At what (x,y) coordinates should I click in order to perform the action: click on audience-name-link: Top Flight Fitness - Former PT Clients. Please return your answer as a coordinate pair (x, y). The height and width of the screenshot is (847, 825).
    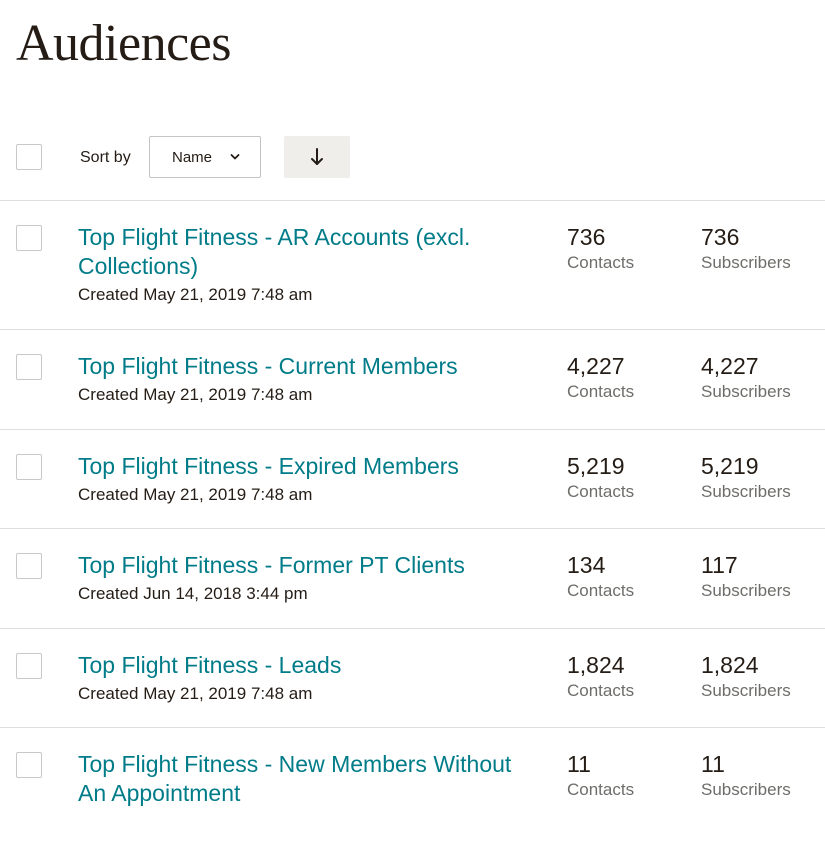
    Looking at the image, I should click on (318, 565).